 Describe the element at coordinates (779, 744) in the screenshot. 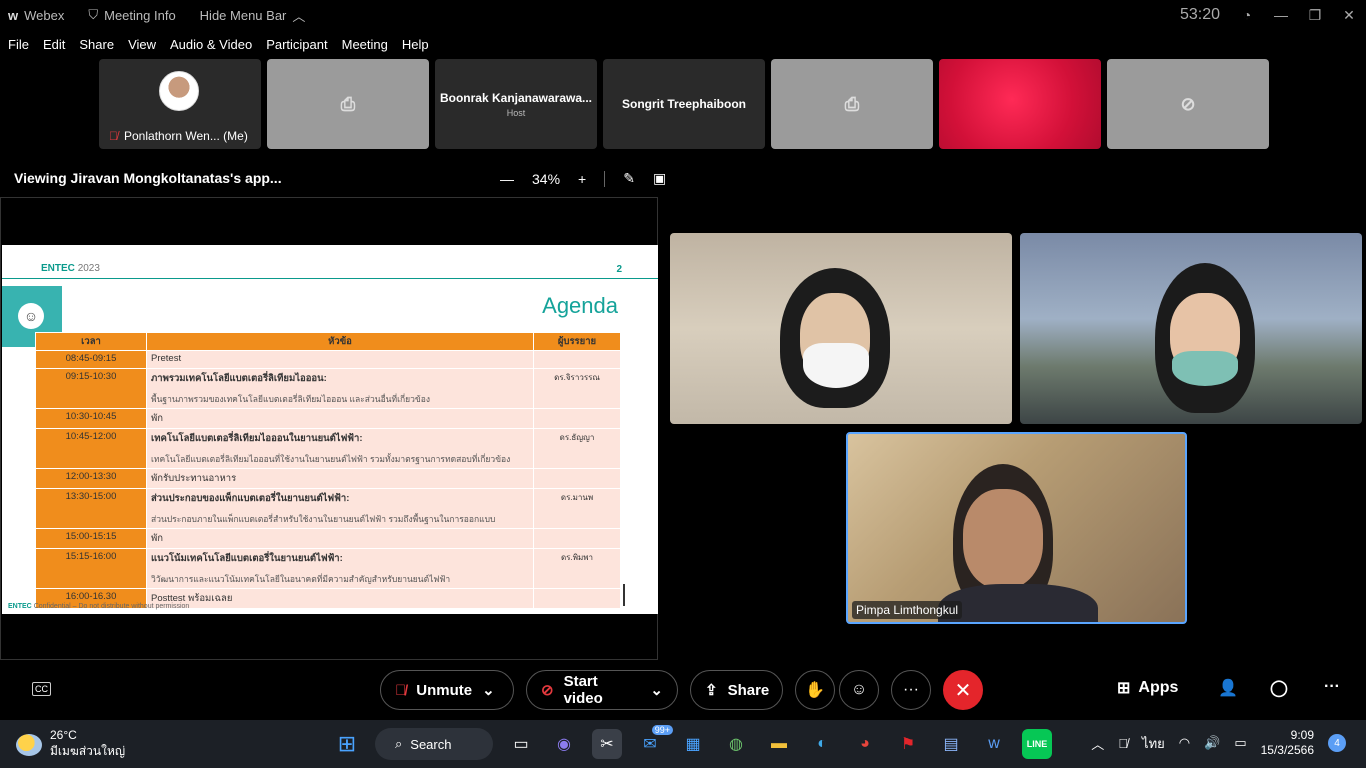

I see `file-explorer-icon: ▬` at that location.